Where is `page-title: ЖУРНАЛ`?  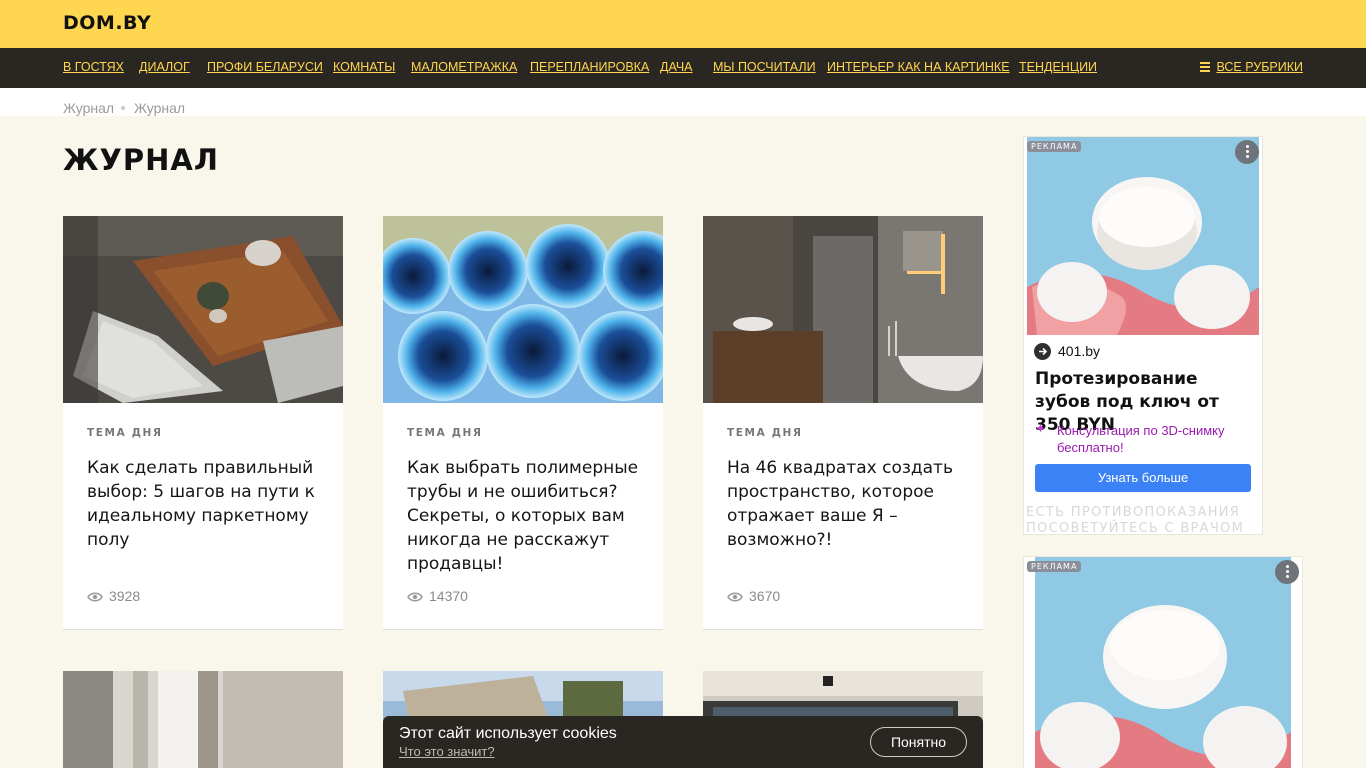 page-title: ЖУРНАЛ is located at coordinates (141, 160).